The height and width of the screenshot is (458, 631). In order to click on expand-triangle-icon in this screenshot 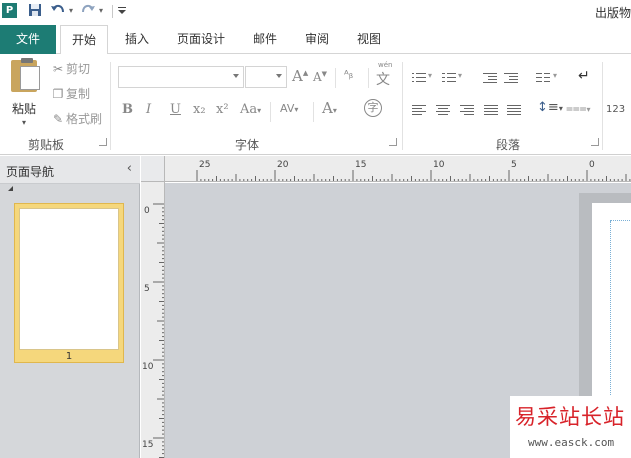, I will do `click(10, 188)`.